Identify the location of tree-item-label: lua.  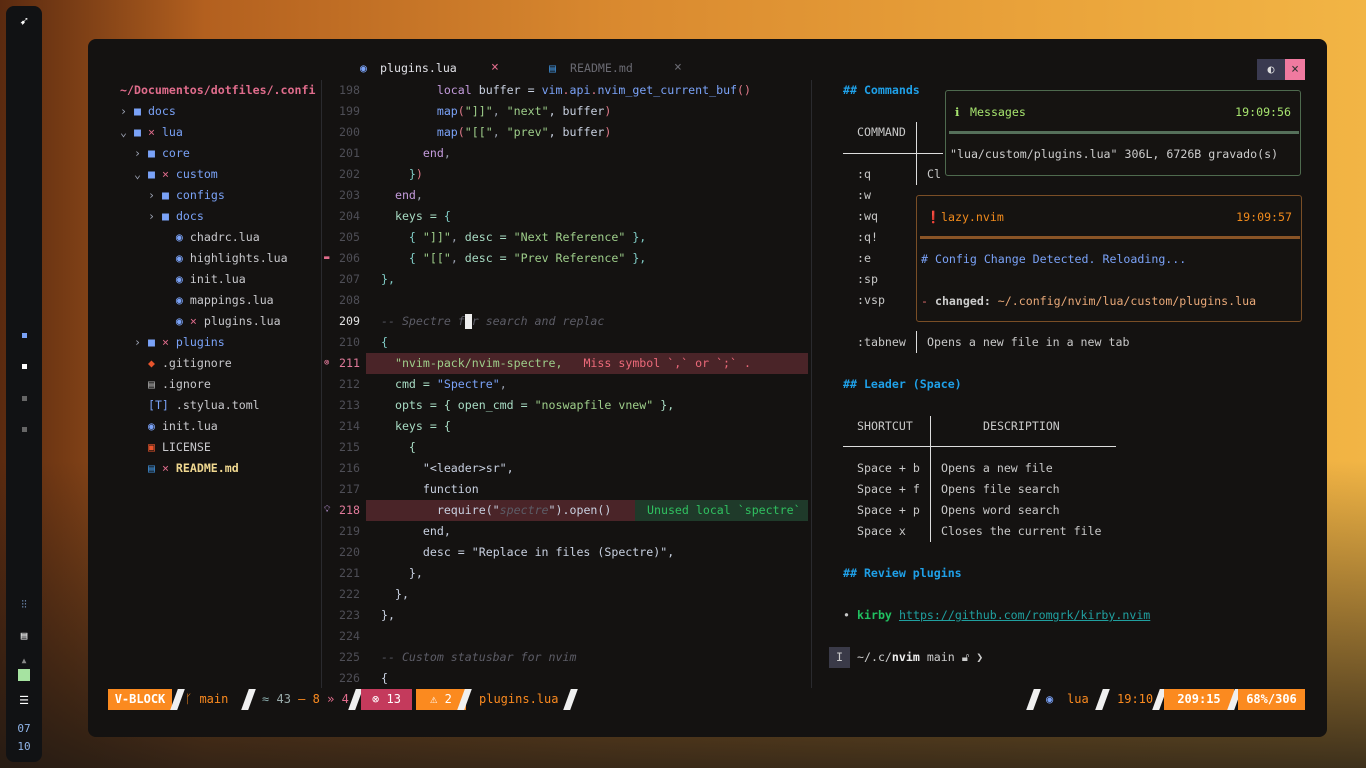
(172, 132).